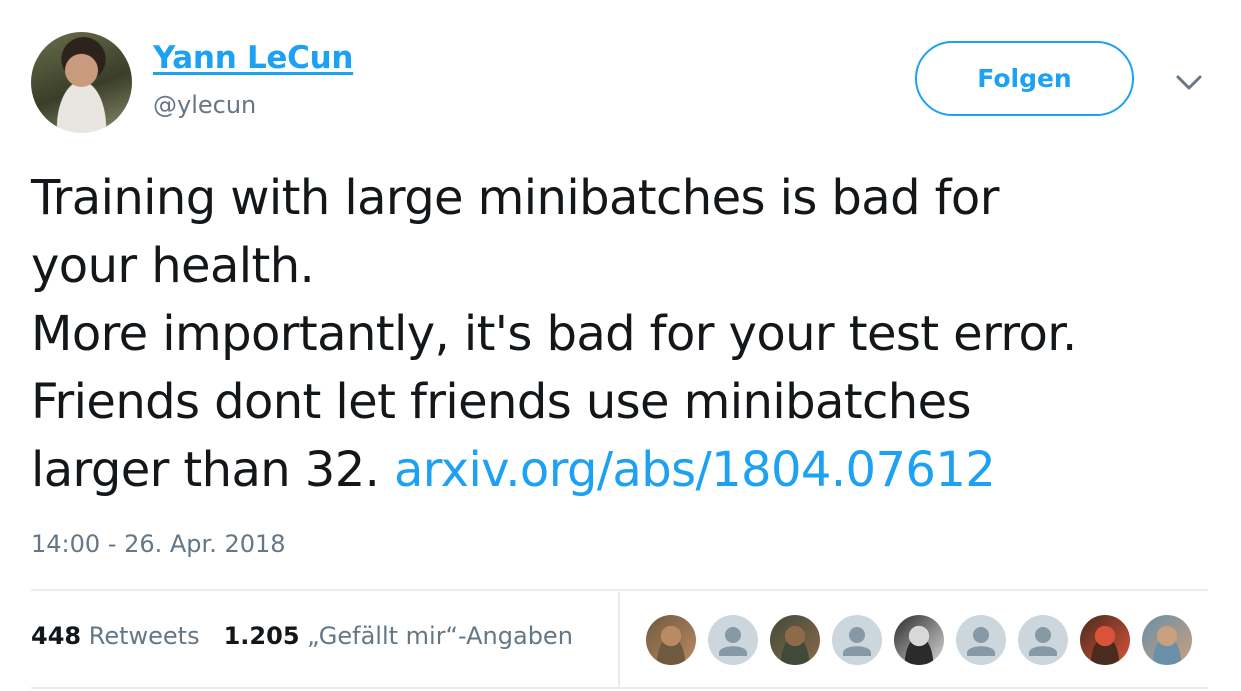 The height and width of the screenshot is (691, 1241). I want to click on author-name-link: Yann LeCun, so click(253, 58).